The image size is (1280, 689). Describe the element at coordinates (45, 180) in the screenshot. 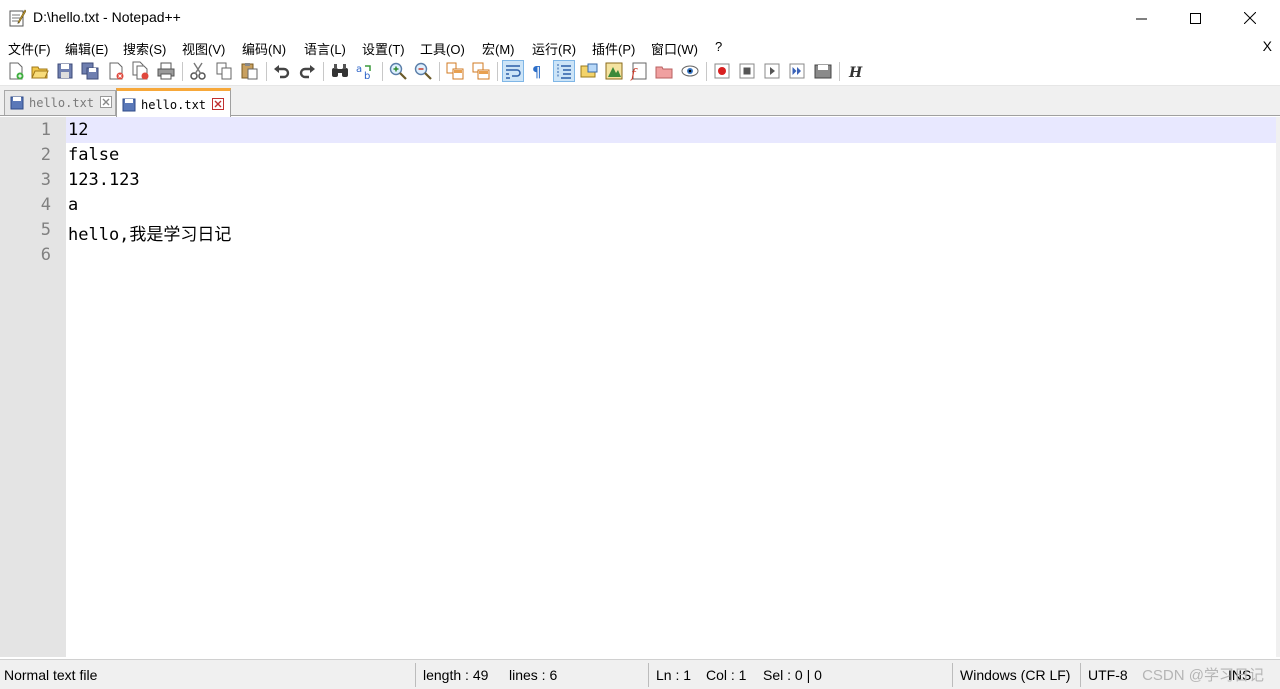

I see `line-number: 3` at that location.